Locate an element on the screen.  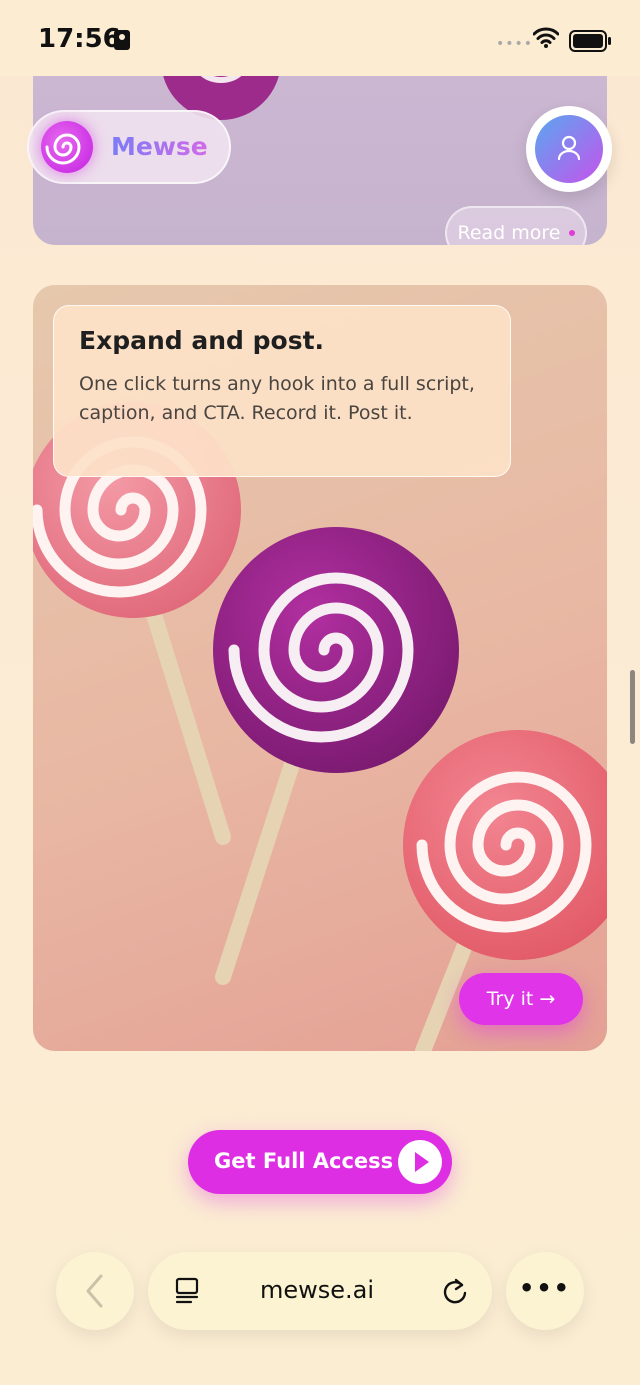
reader-icon is located at coordinates (187, 1290).